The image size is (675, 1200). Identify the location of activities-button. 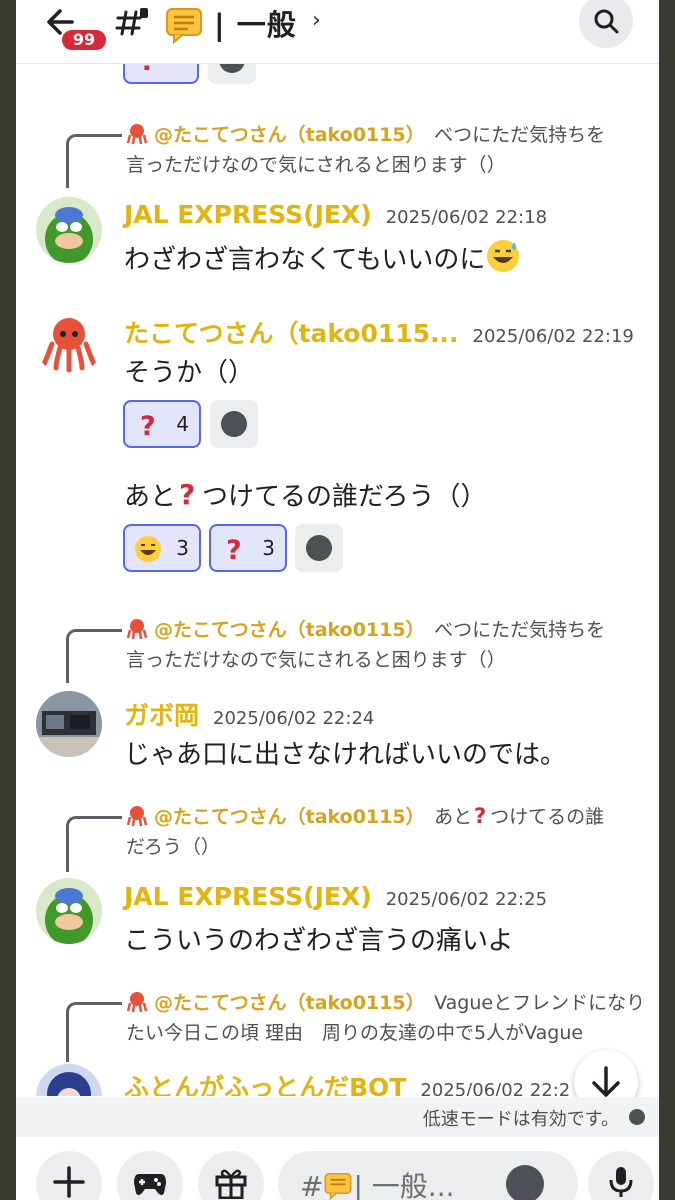
(150, 1175).